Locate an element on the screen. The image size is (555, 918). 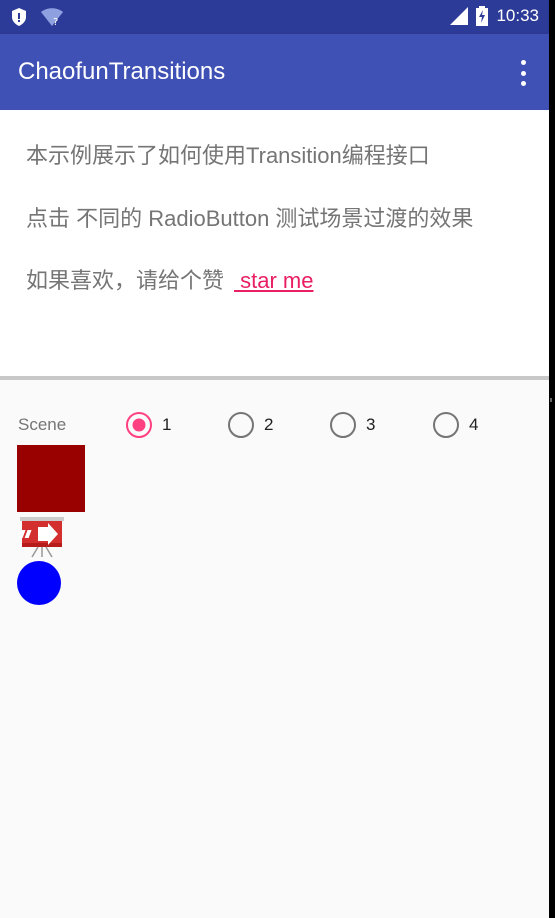
red-square is located at coordinates (51, 478).